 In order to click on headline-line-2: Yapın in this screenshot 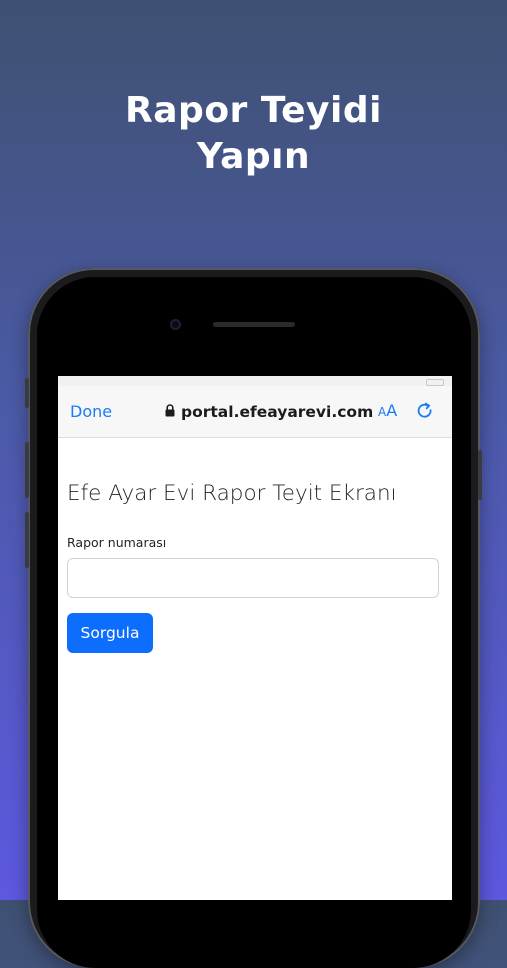, I will do `click(253, 156)`.